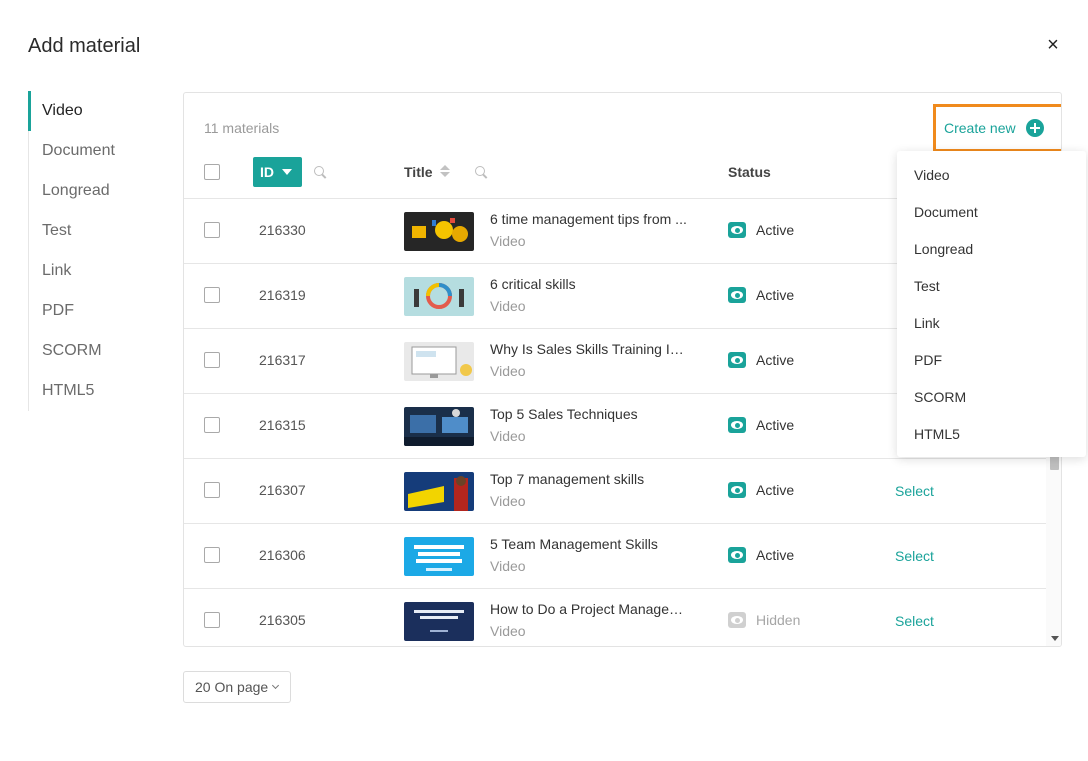  I want to click on menu-item-longread: Longread, so click(991, 249).